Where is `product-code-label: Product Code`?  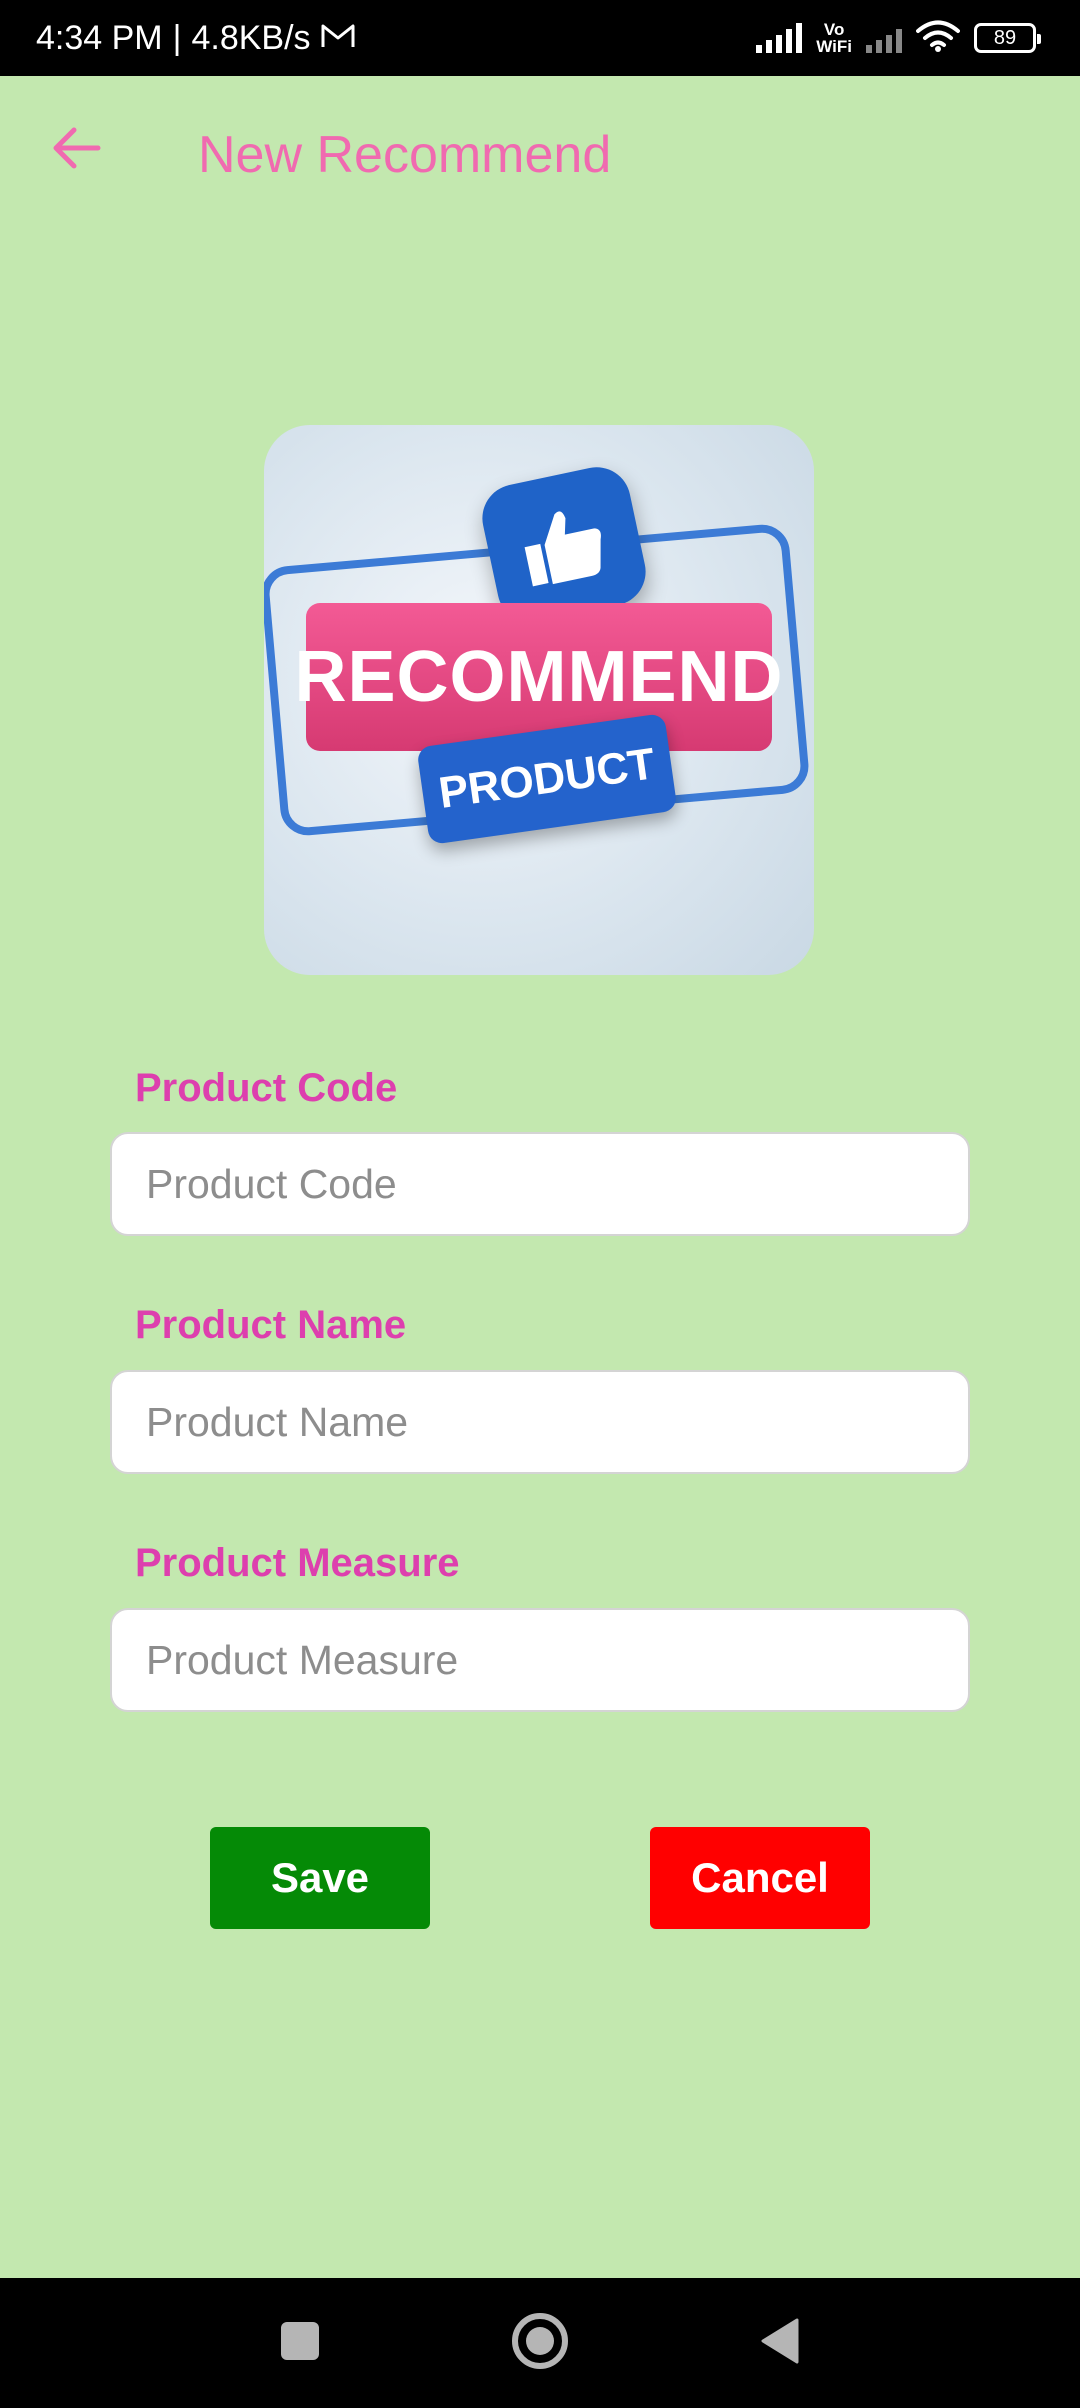 product-code-label: Product Code is located at coordinates (266, 1088).